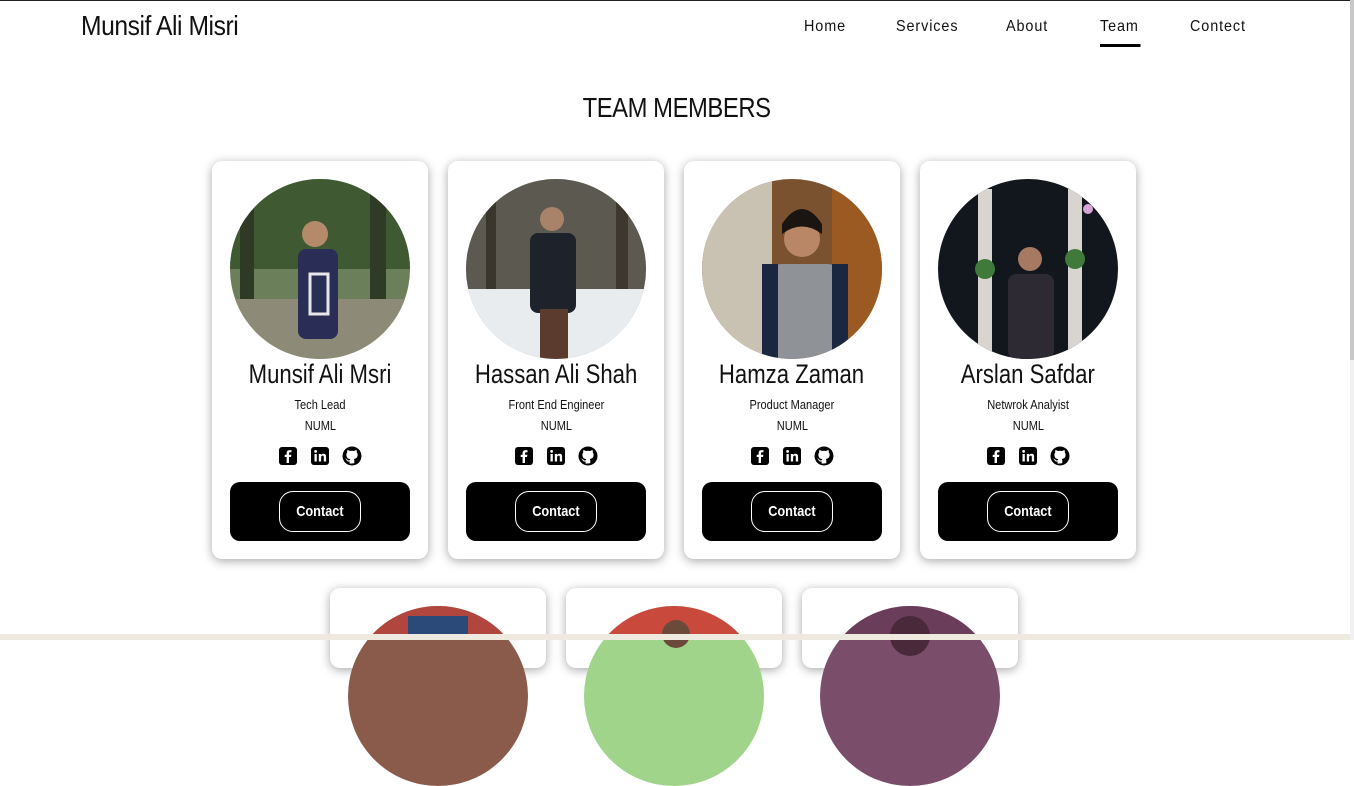 The height and width of the screenshot is (786, 1354). I want to click on nav-about: About, so click(1027, 27).